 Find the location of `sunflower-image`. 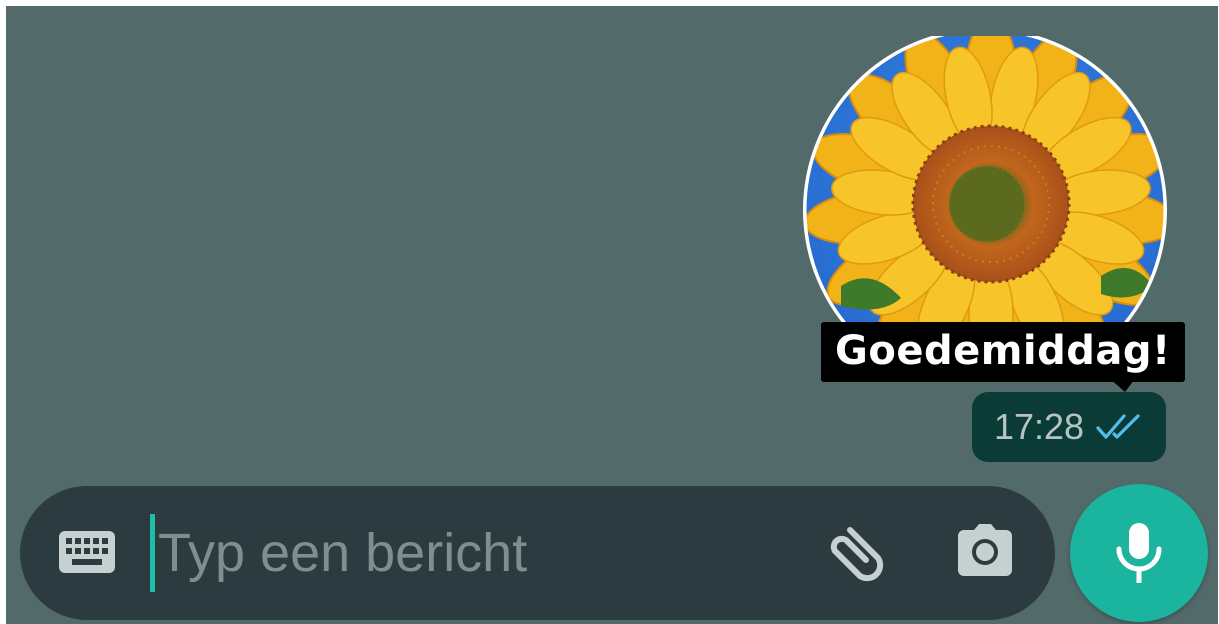

sunflower-image is located at coordinates (985, 186).